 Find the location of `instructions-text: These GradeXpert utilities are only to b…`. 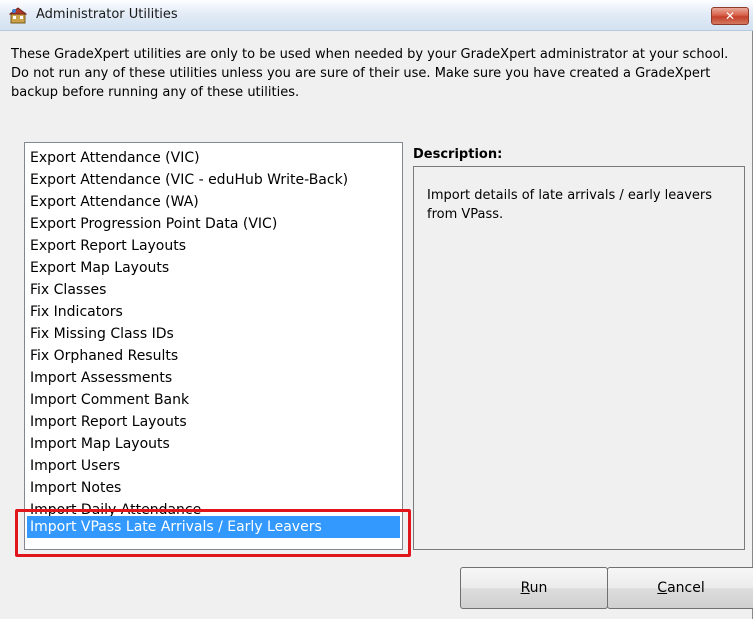

instructions-text: These GradeXpert utilities are only to b… is located at coordinates (370, 73).